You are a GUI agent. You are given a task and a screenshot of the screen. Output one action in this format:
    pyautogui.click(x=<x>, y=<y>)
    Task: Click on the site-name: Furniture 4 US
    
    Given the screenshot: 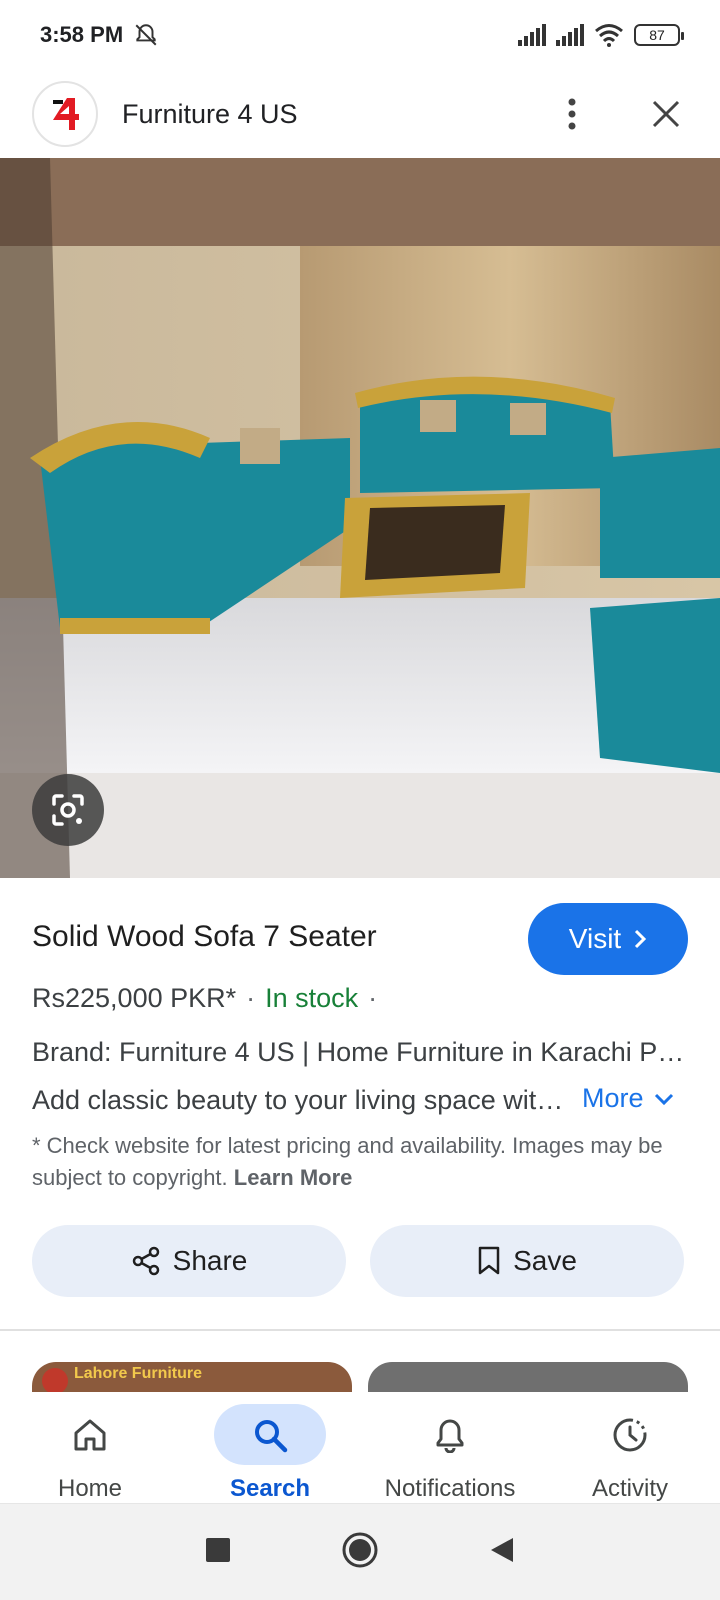 What is the action you would take?
    pyautogui.click(x=210, y=113)
    